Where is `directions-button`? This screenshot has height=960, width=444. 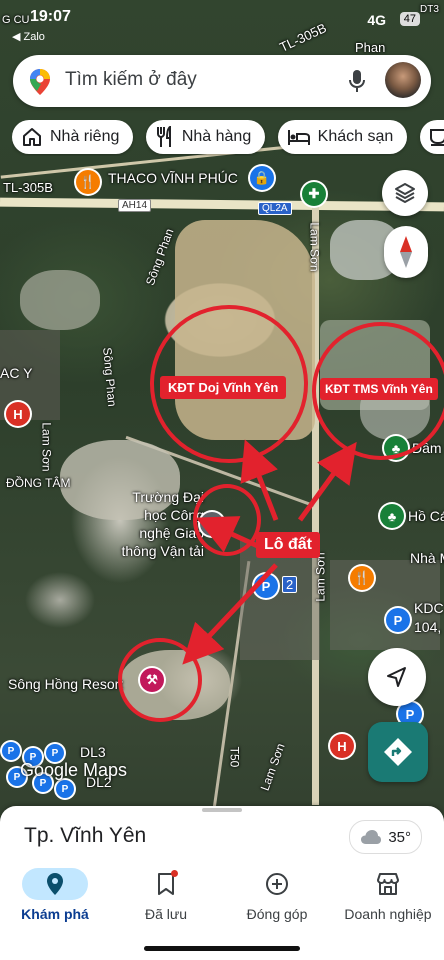 directions-button is located at coordinates (398, 752).